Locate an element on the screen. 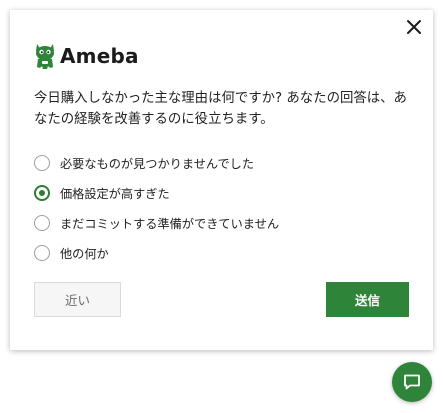  option-label: 価格設定が高すぎた is located at coordinates (115, 194).